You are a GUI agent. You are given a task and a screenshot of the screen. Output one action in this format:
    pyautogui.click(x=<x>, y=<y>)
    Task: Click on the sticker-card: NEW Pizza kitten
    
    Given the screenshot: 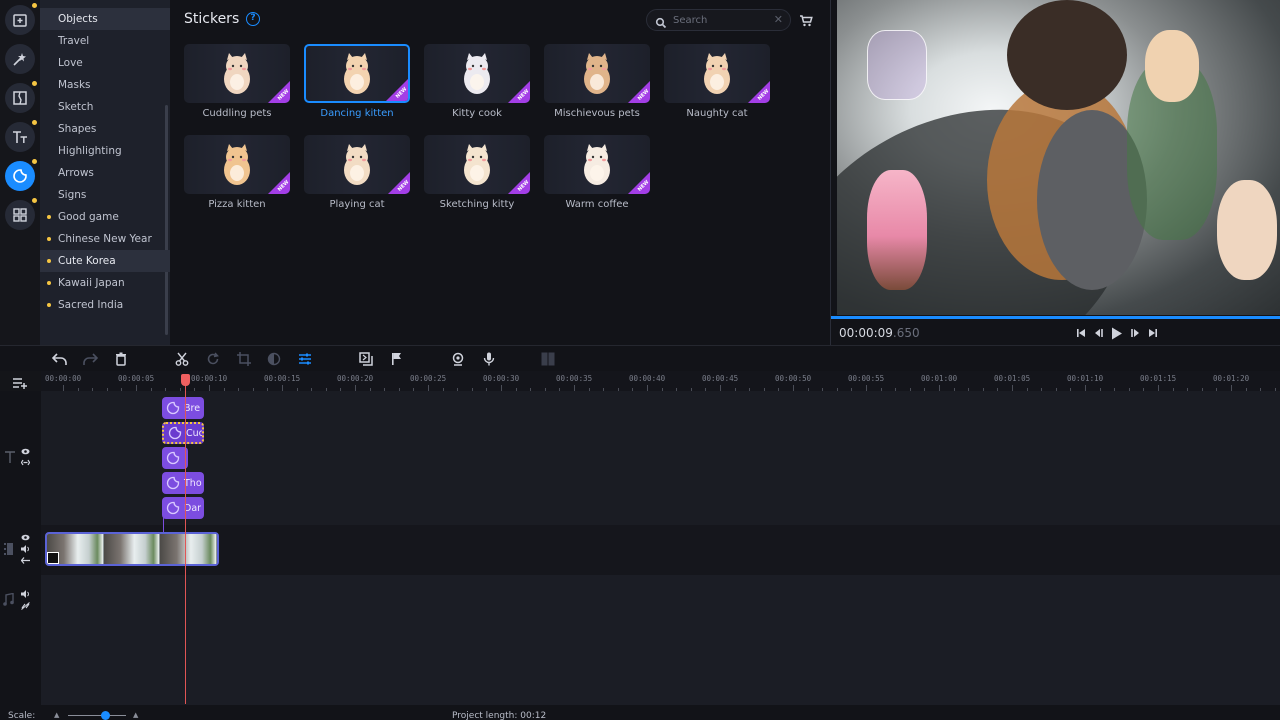 What is the action you would take?
    pyautogui.click(x=237, y=172)
    